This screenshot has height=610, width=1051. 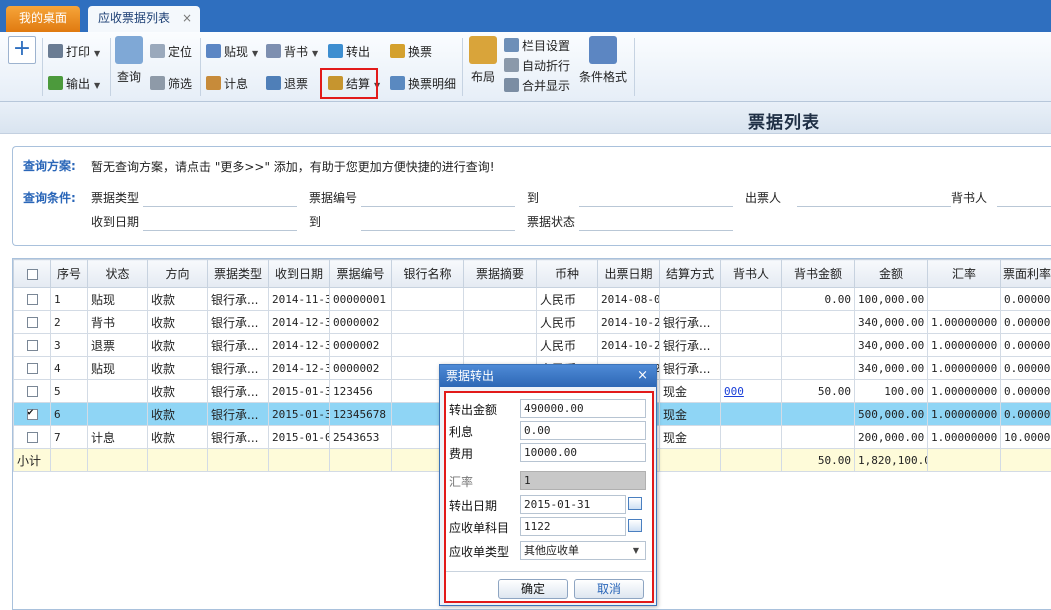 What do you see at coordinates (891, 345) in the screenshot?
I see `table-cell: 340,000.00` at bounding box center [891, 345].